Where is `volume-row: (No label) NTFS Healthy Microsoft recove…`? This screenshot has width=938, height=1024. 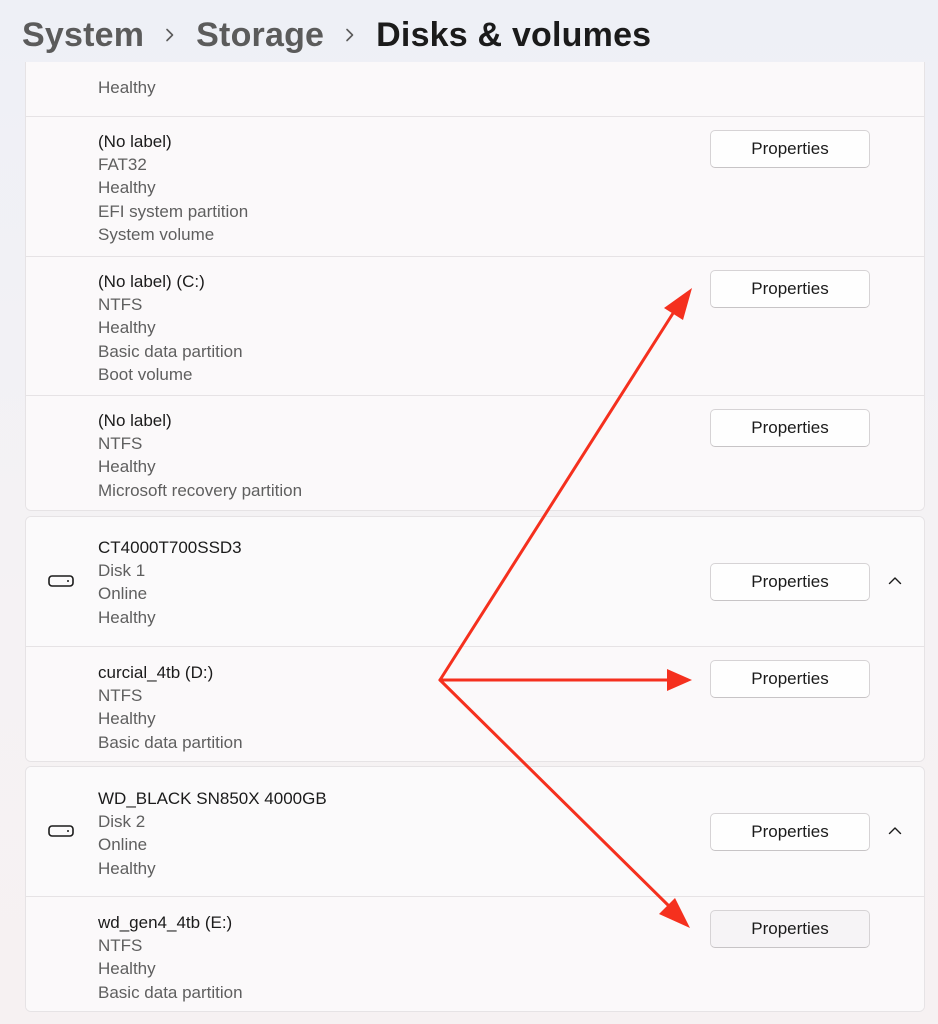
volume-row: (No label) NTFS Healthy Microsoft recove… is located at coordinates (475, 452).